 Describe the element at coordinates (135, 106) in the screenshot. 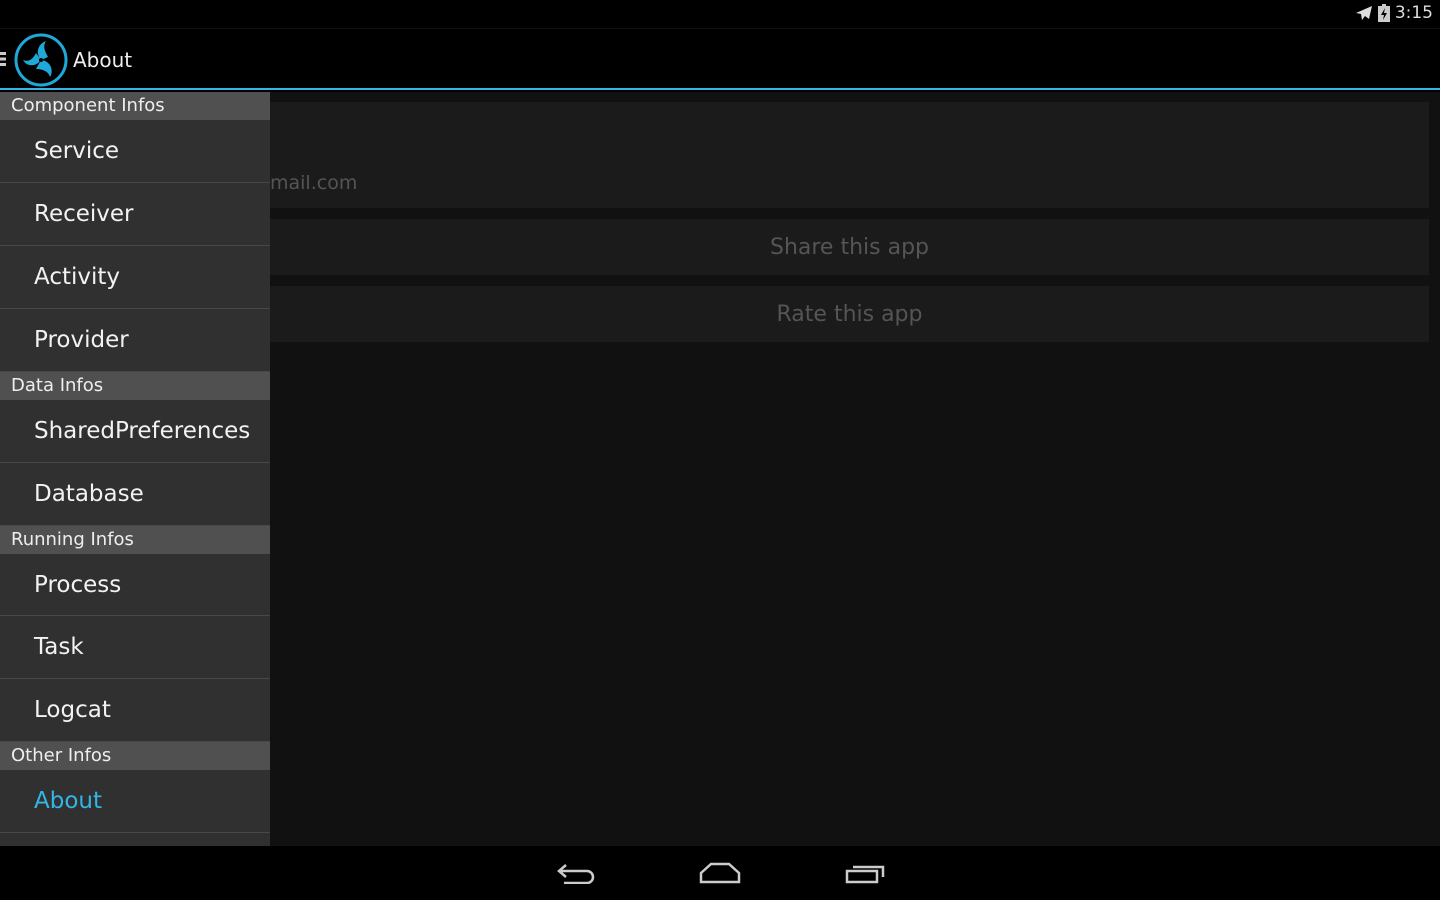

I see `section-header: Component Infos` at that location.